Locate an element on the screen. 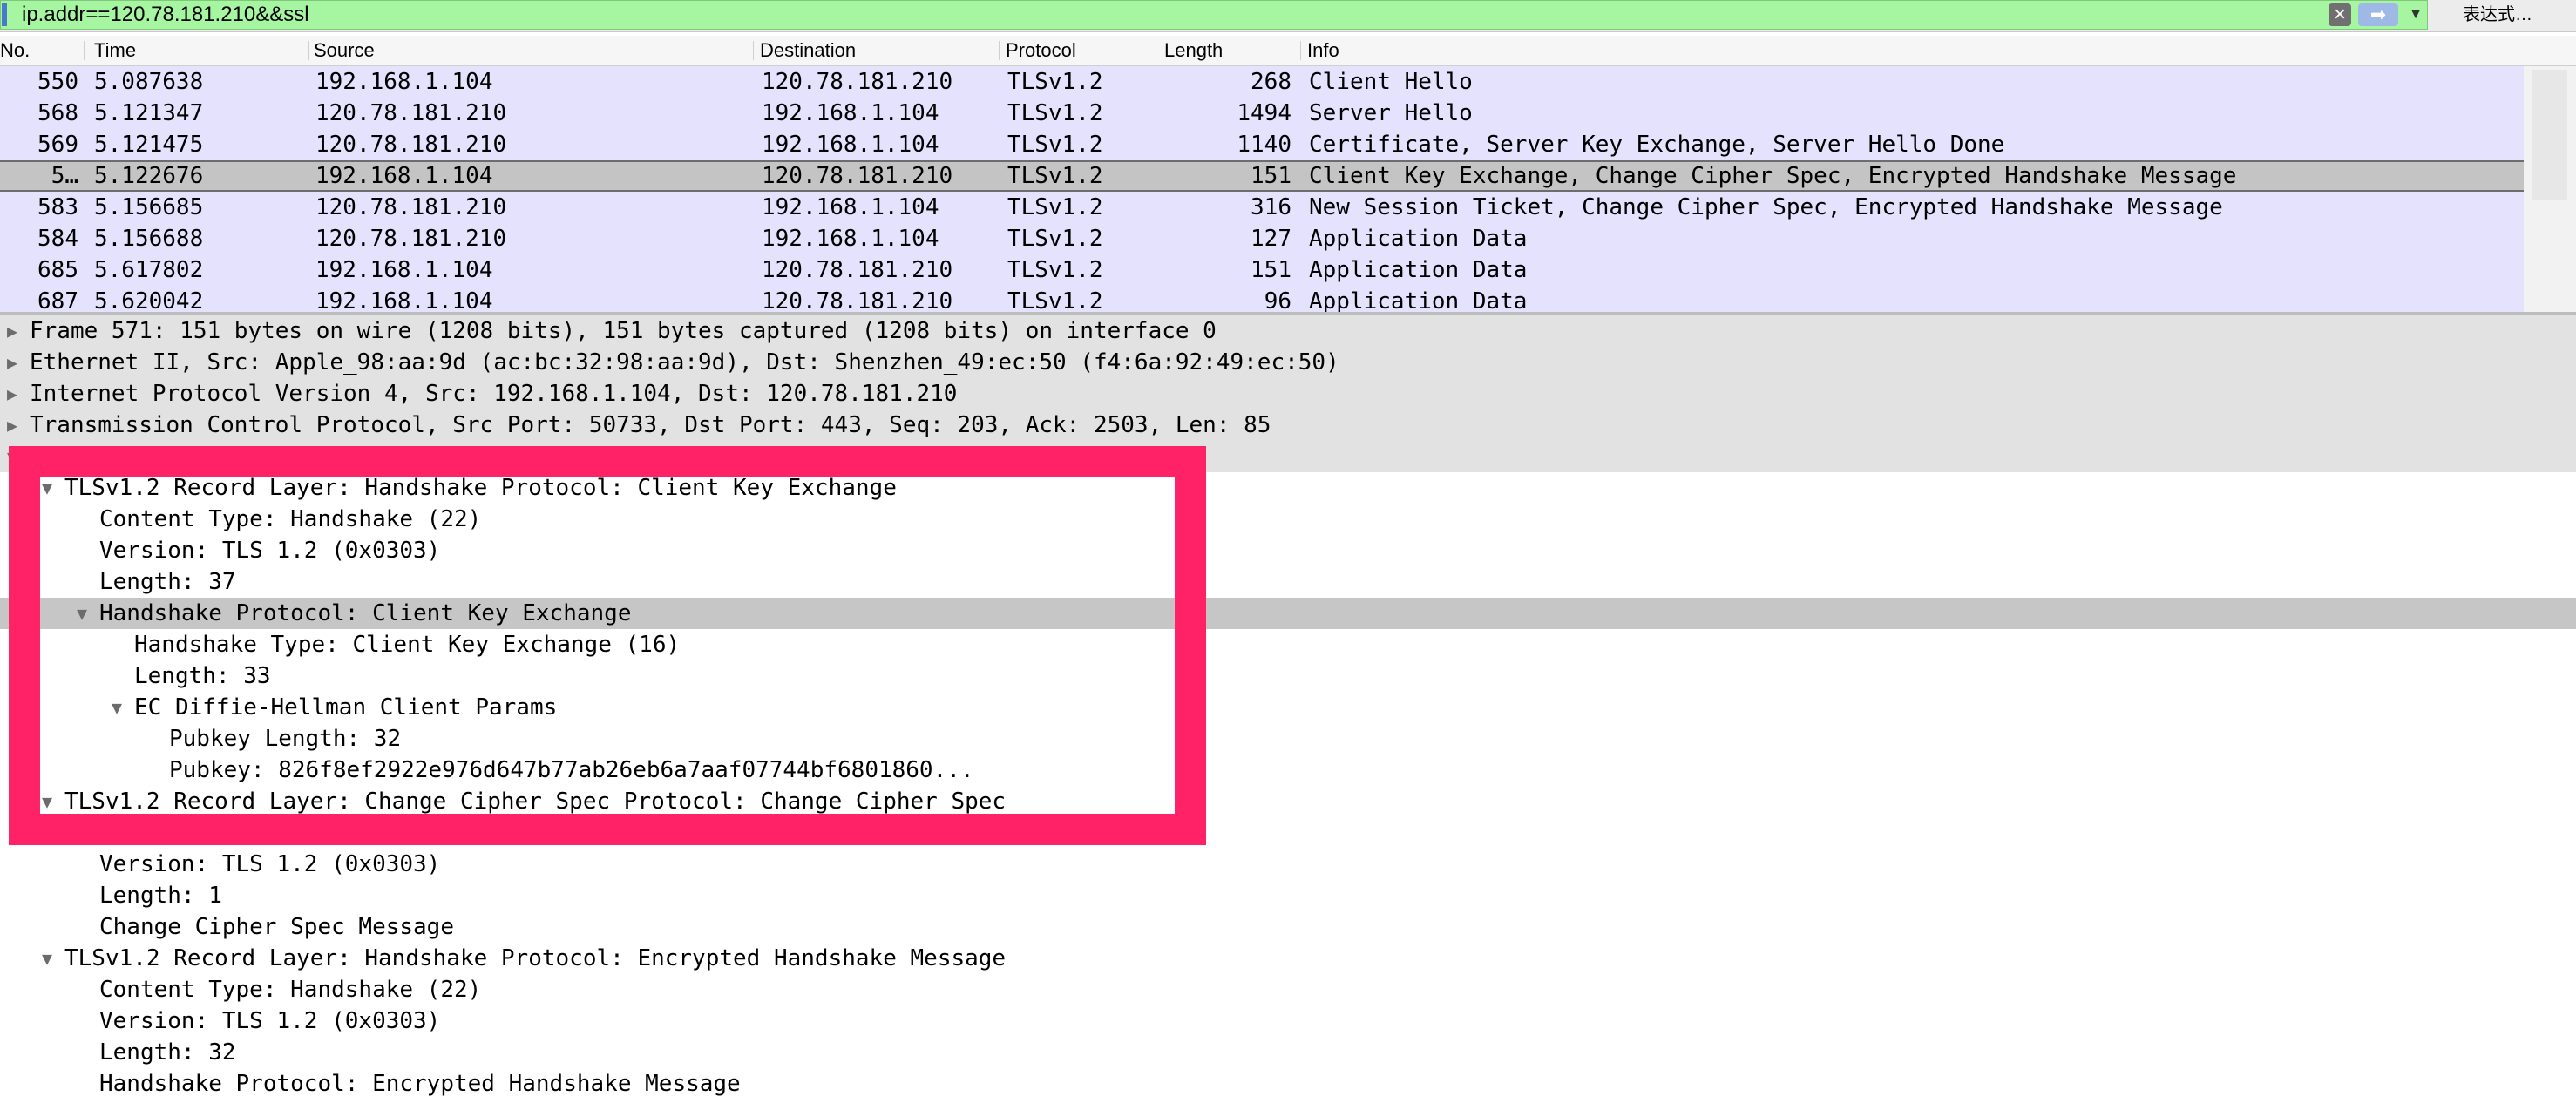  column-length: Length is located at coordinates (1194, 51).